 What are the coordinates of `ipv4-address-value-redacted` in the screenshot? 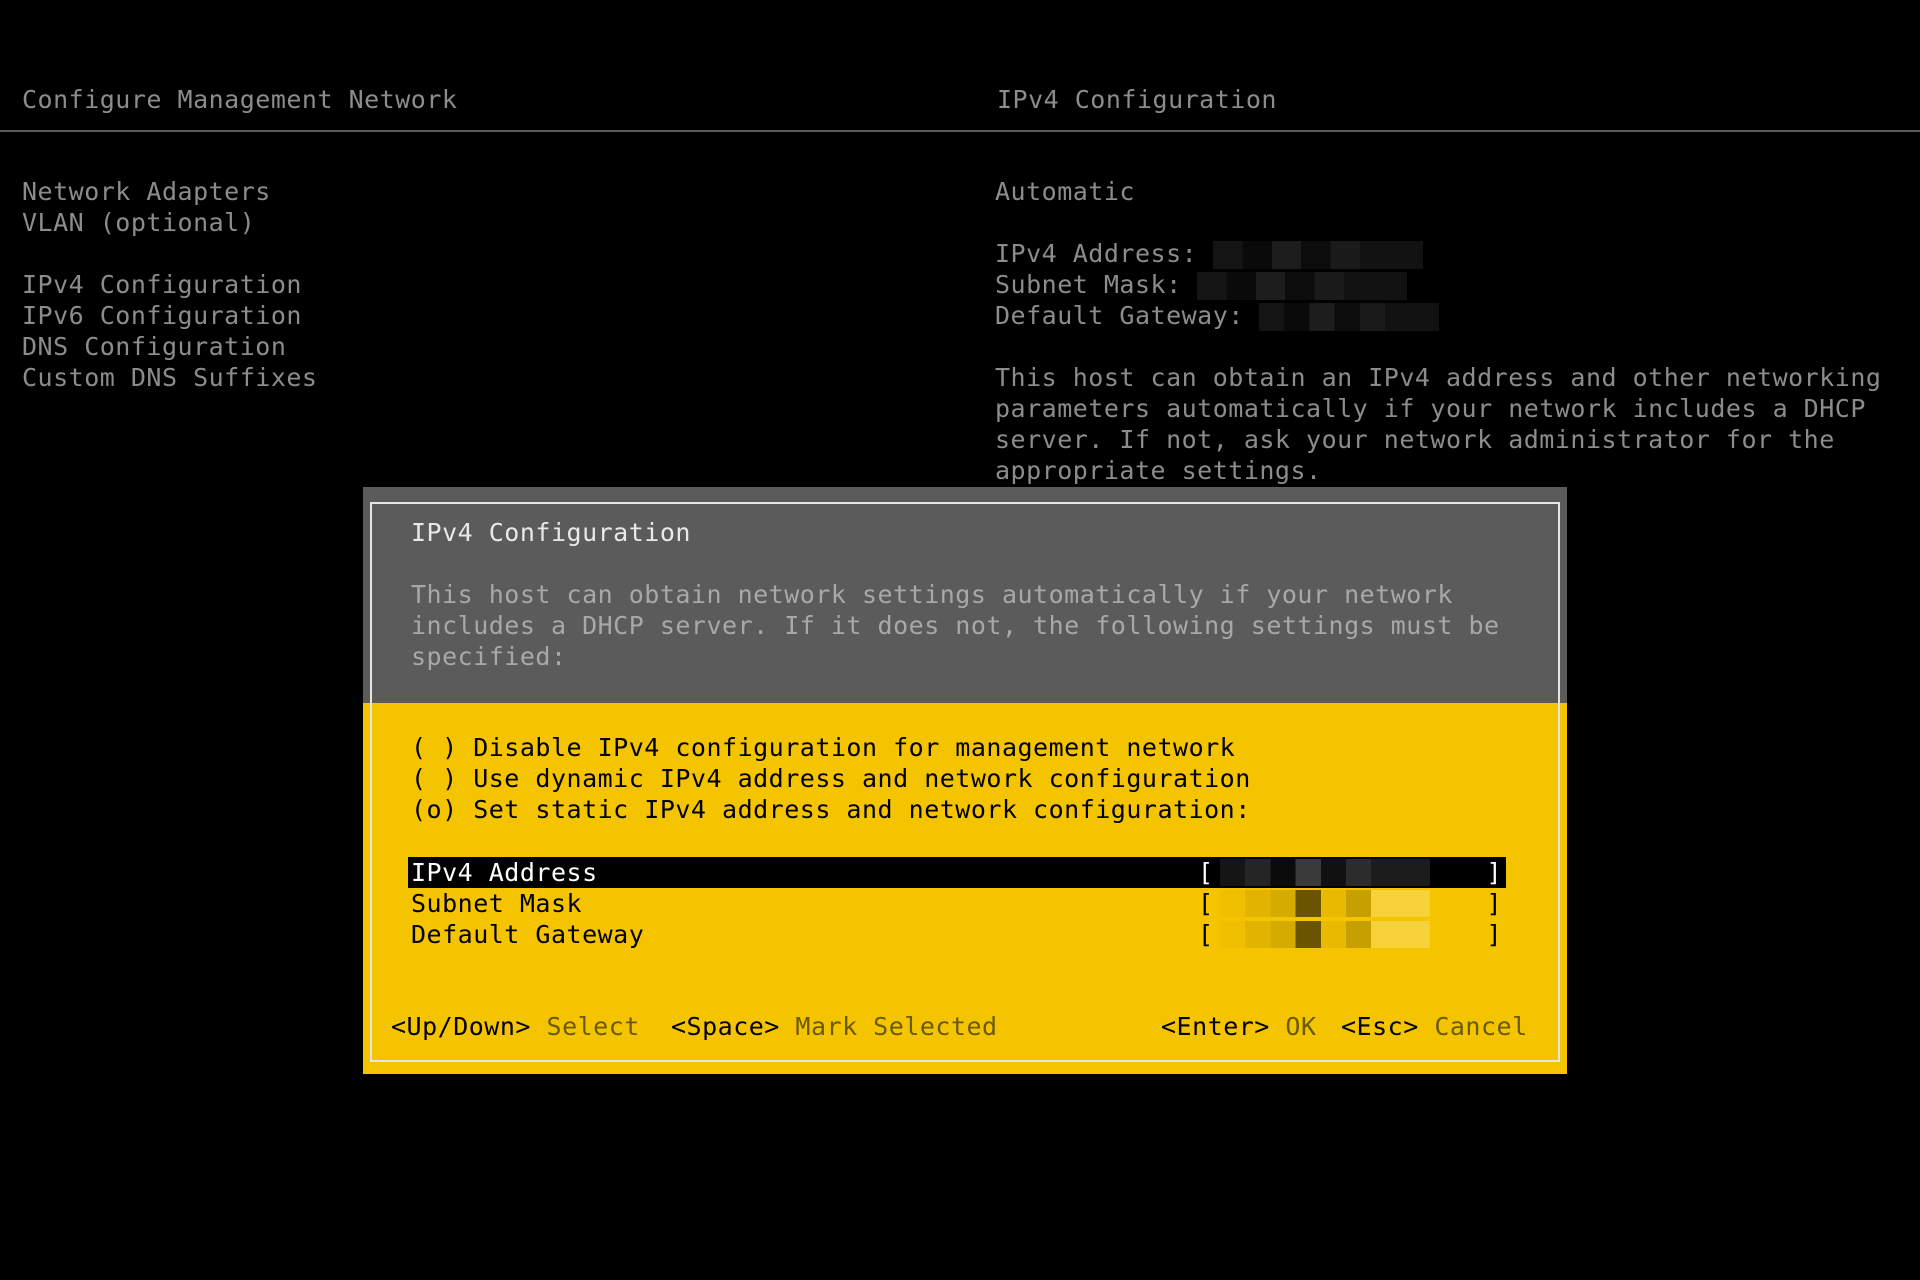 It's located at (1325, 872).